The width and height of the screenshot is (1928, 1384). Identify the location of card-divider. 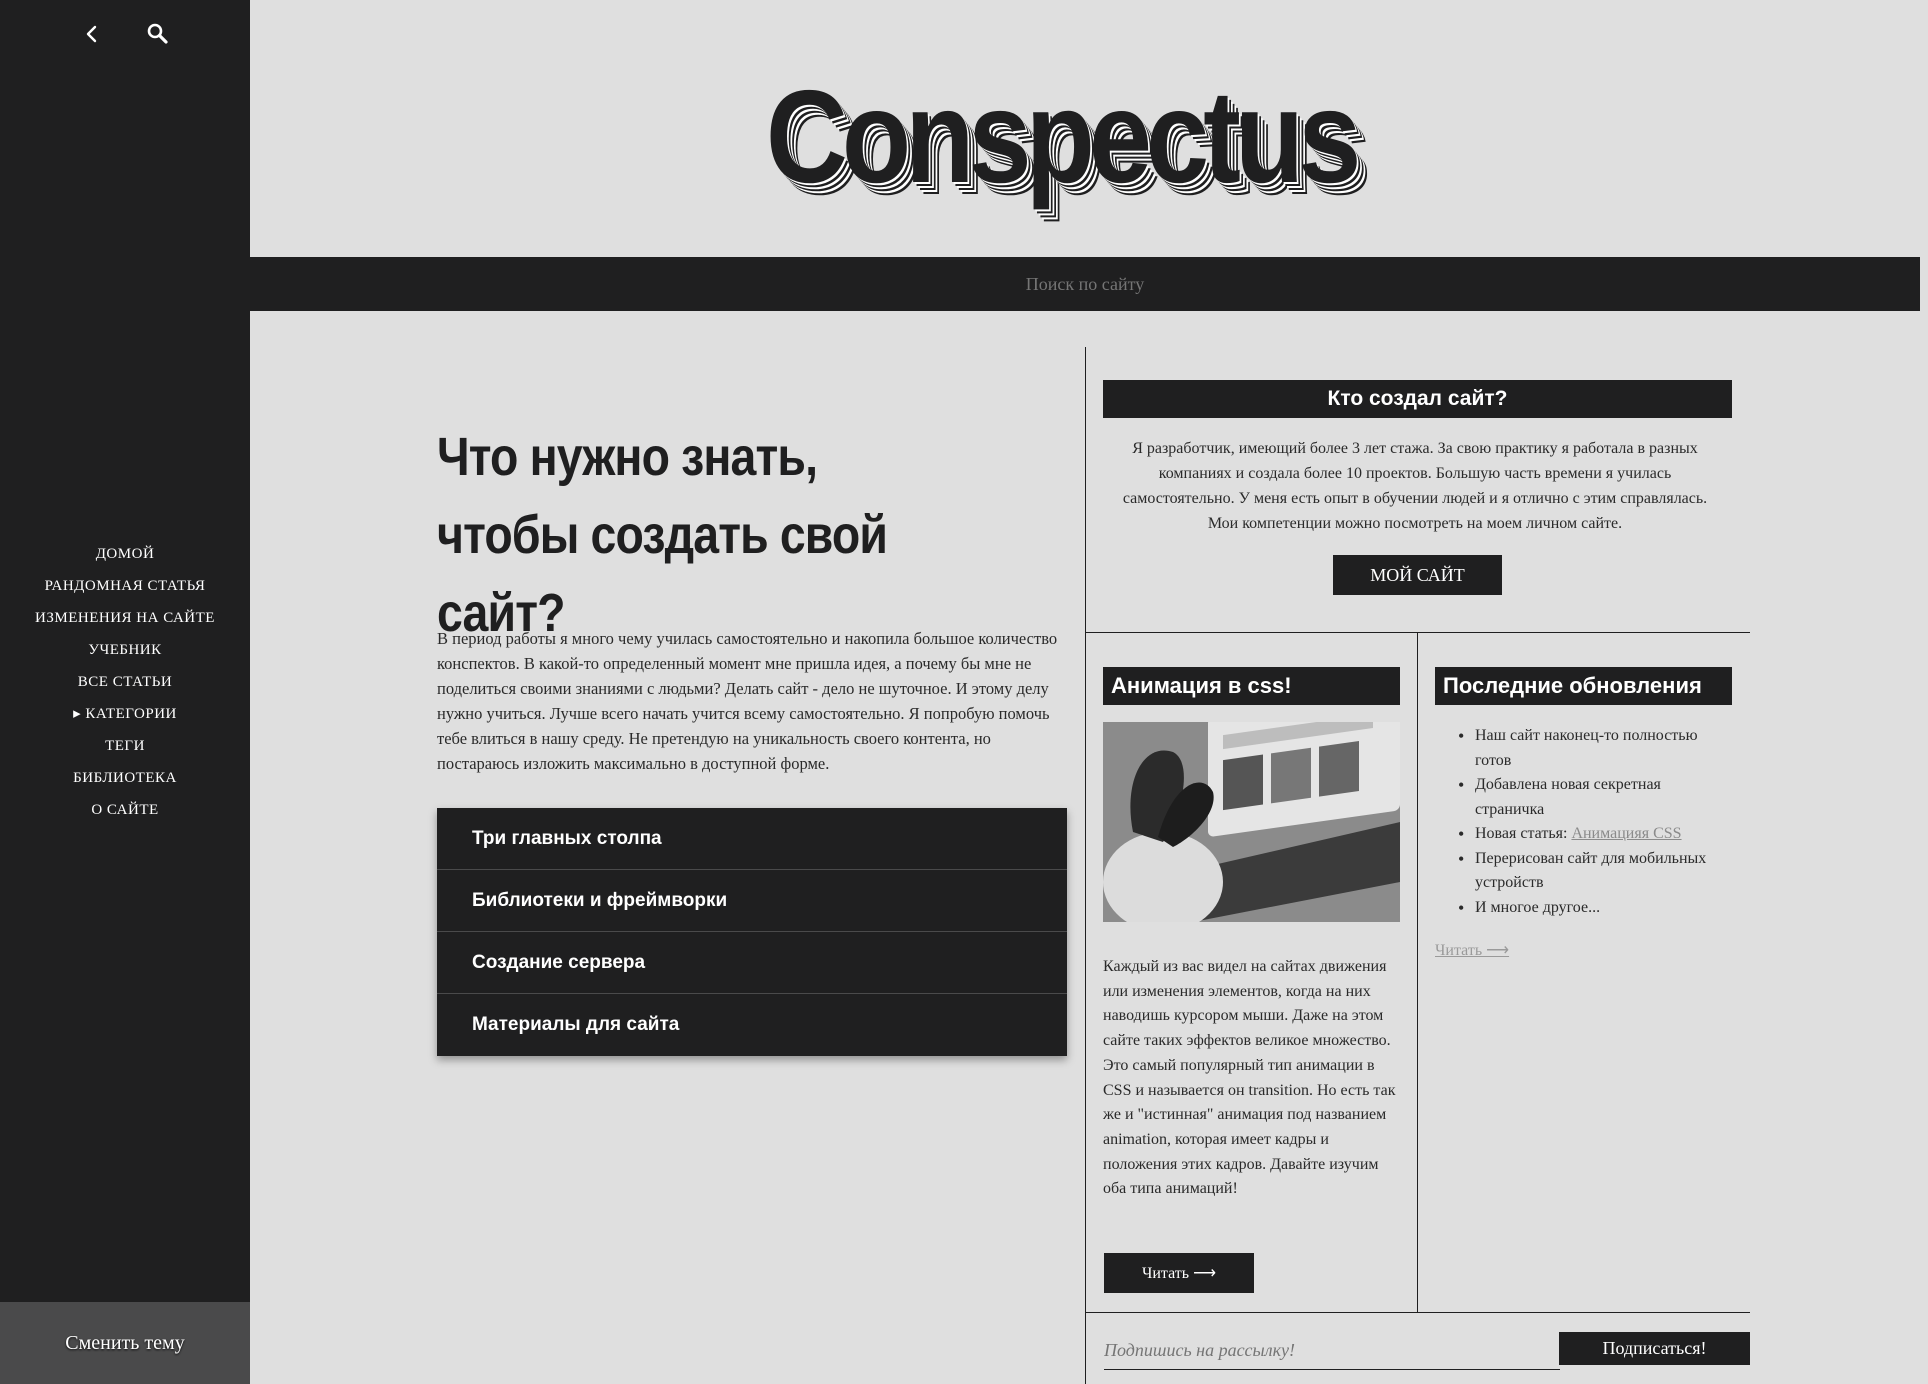
(1417, 972).